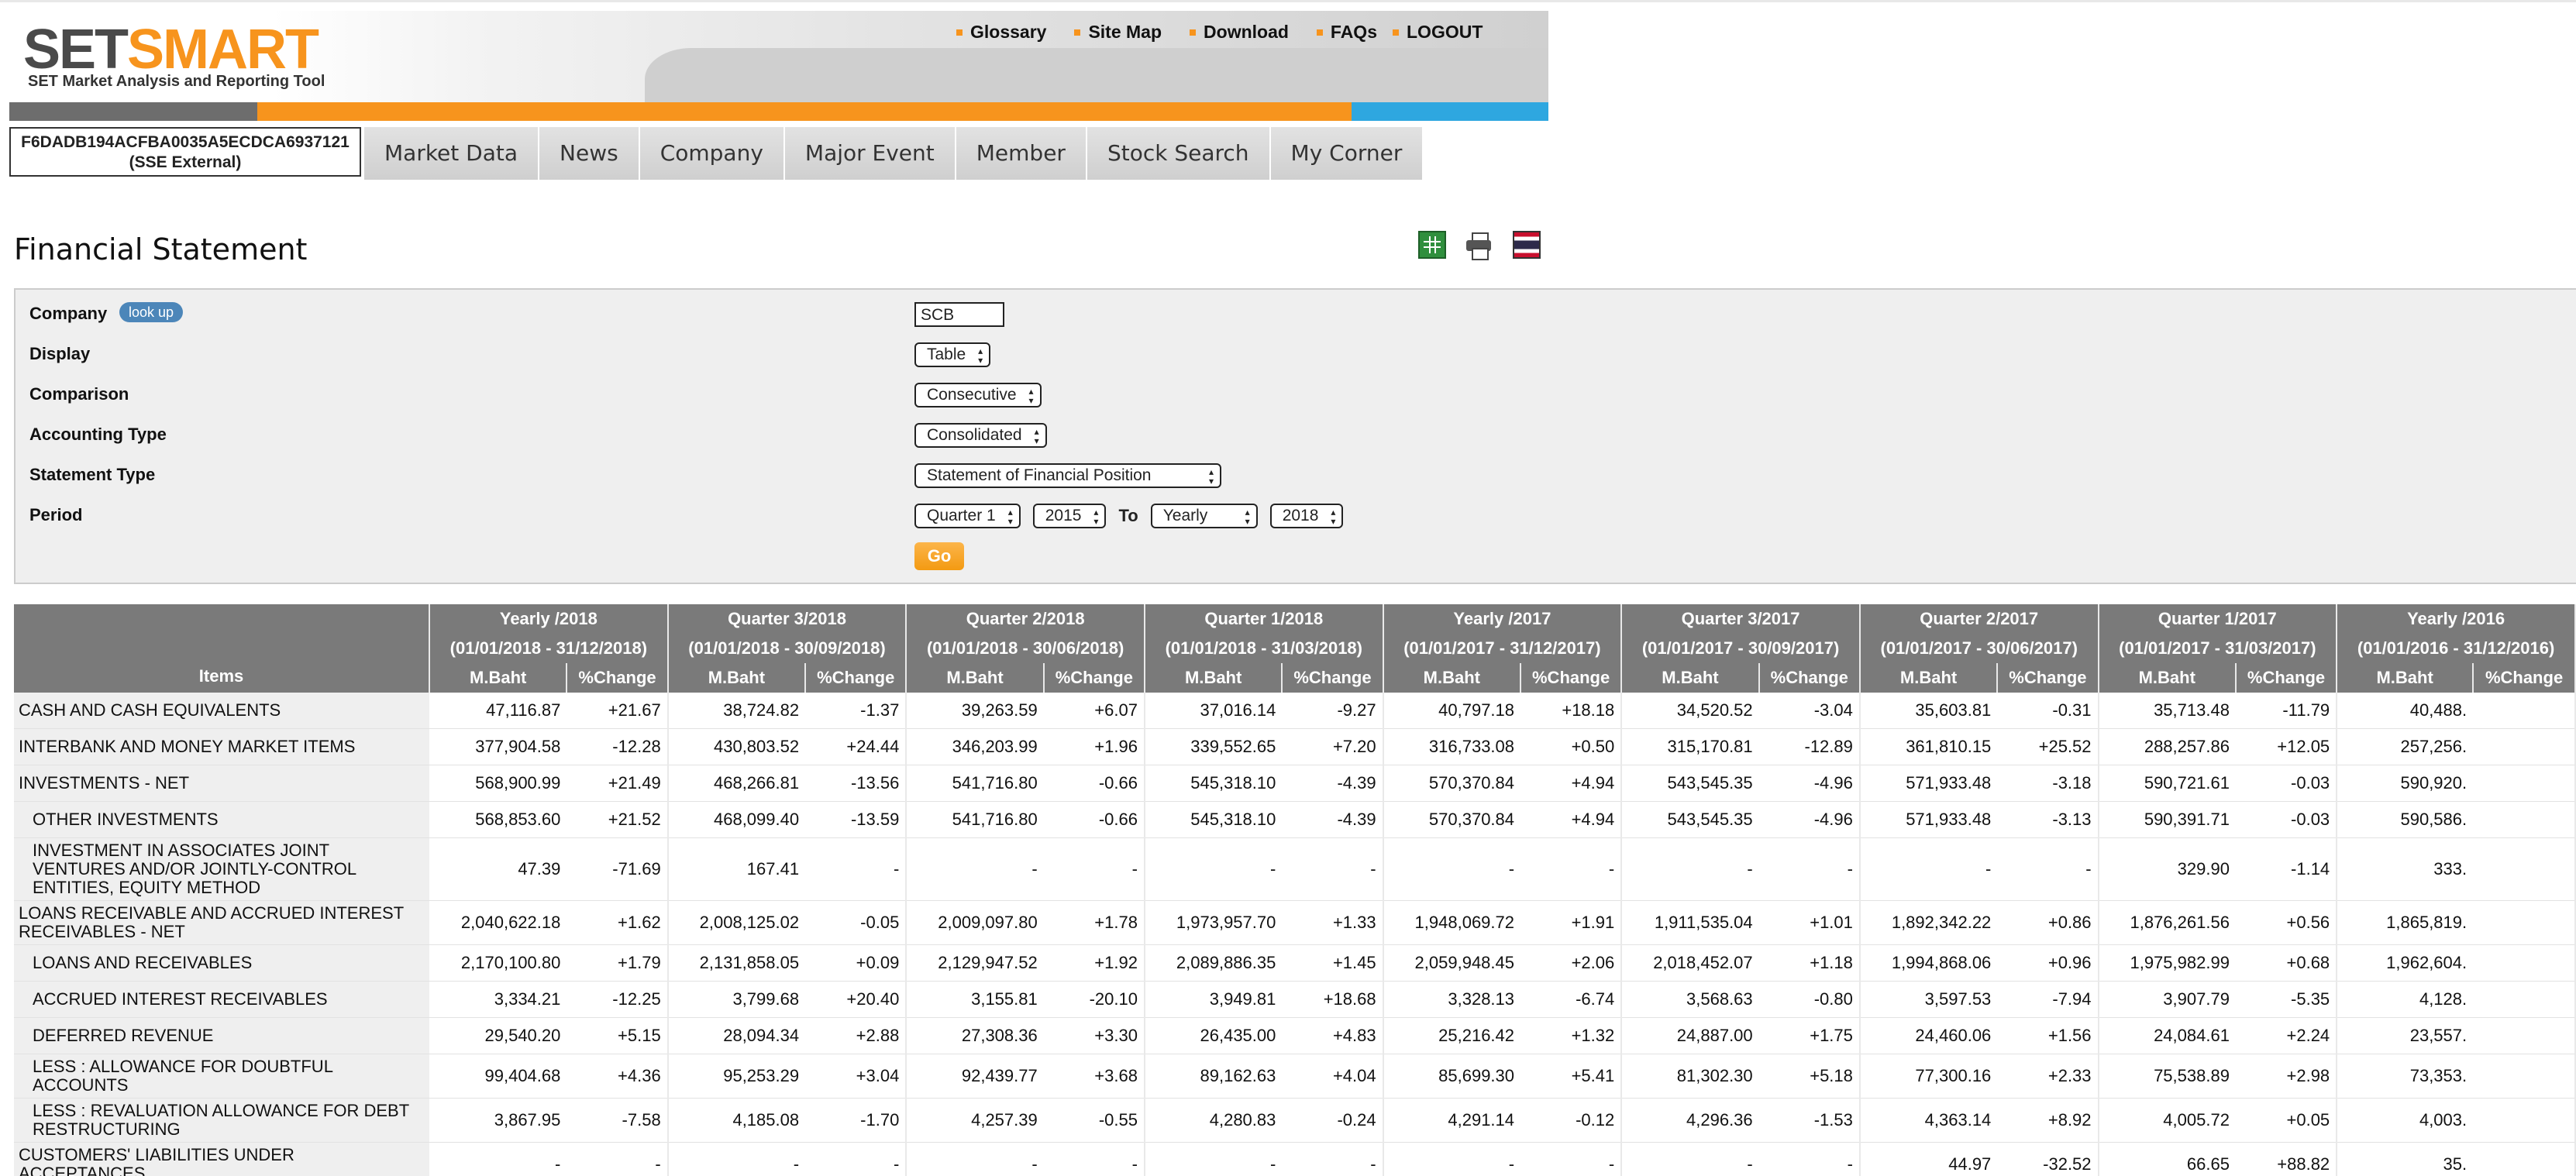 This screenshot has height=1176, width=2576. Describe the element at coordinates (1690, 1120) in the screenshot. I see `value-cell: 4,296.36` at that location.